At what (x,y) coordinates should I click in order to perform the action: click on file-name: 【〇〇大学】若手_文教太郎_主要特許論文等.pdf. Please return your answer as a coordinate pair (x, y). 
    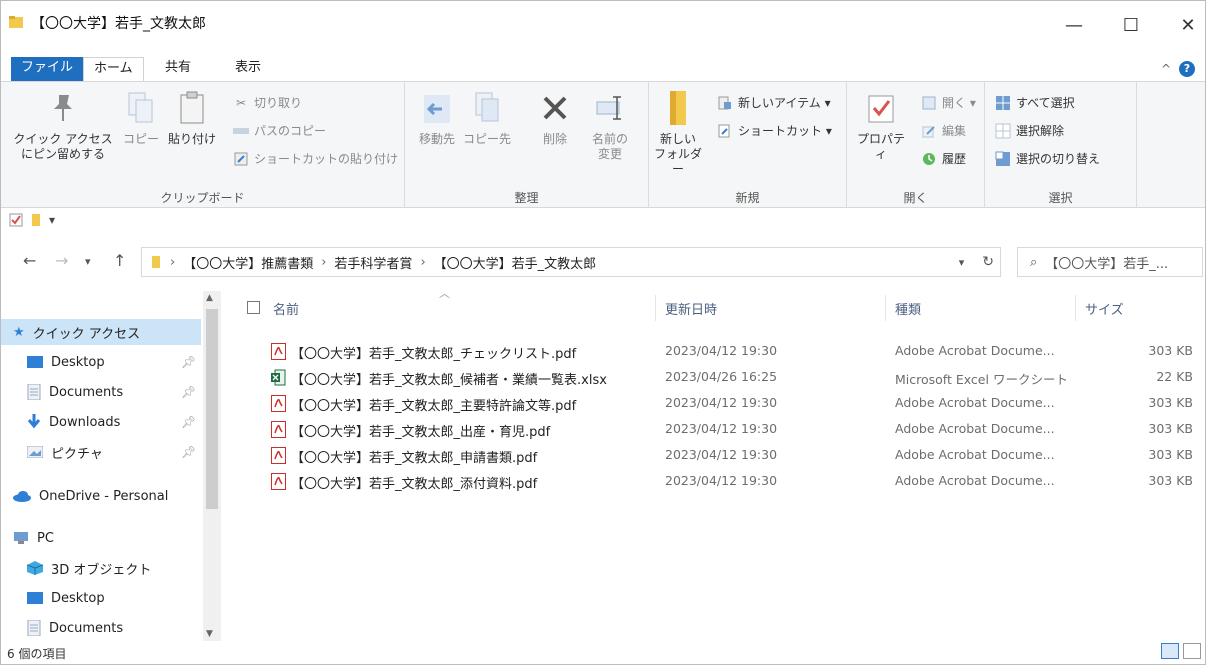
    Looking at the image, I should click on (434, 406).